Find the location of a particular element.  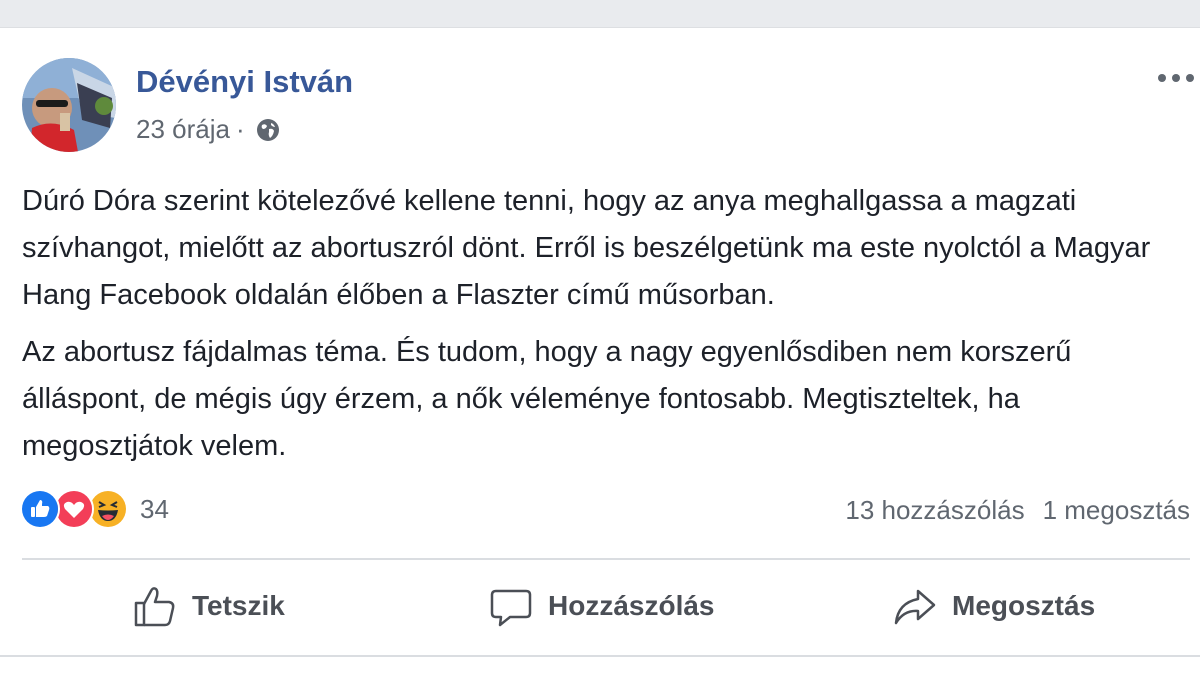

like-button: Tetszik is located at coordinates (208, 606).